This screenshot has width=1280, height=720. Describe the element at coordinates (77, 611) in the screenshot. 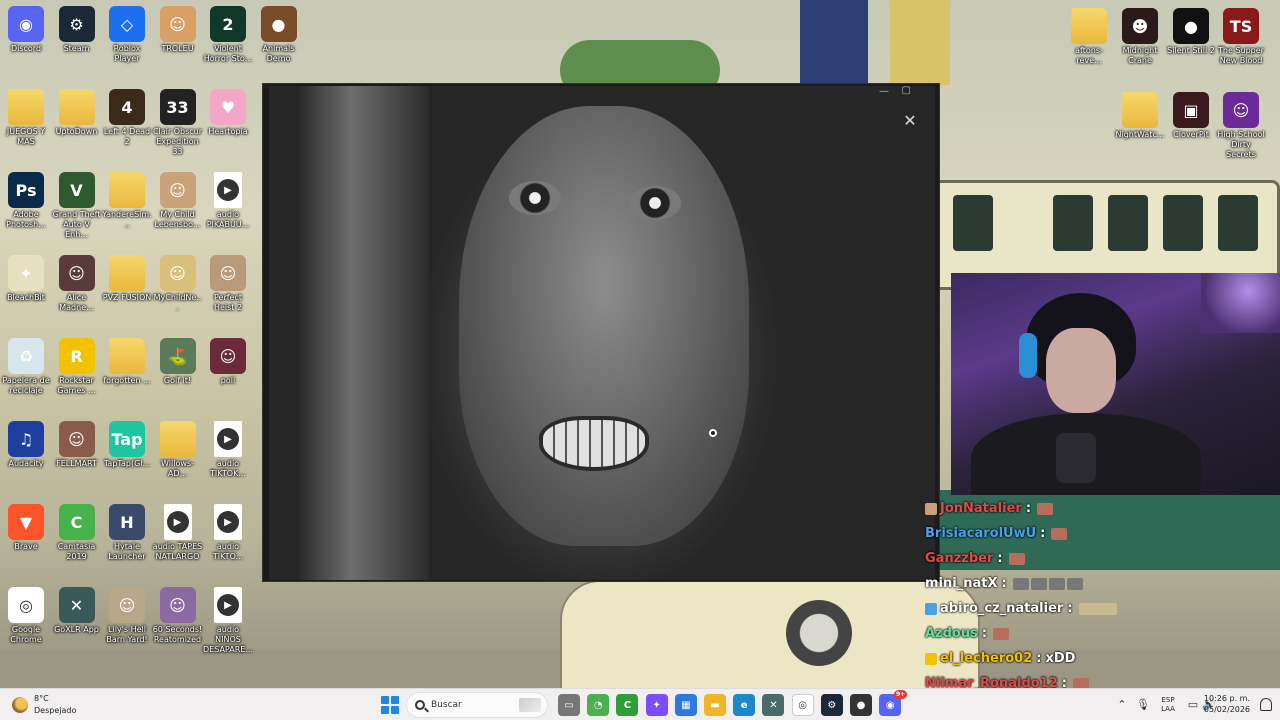

I see `desktop-icon: ✕ GoXLR App` at that location.